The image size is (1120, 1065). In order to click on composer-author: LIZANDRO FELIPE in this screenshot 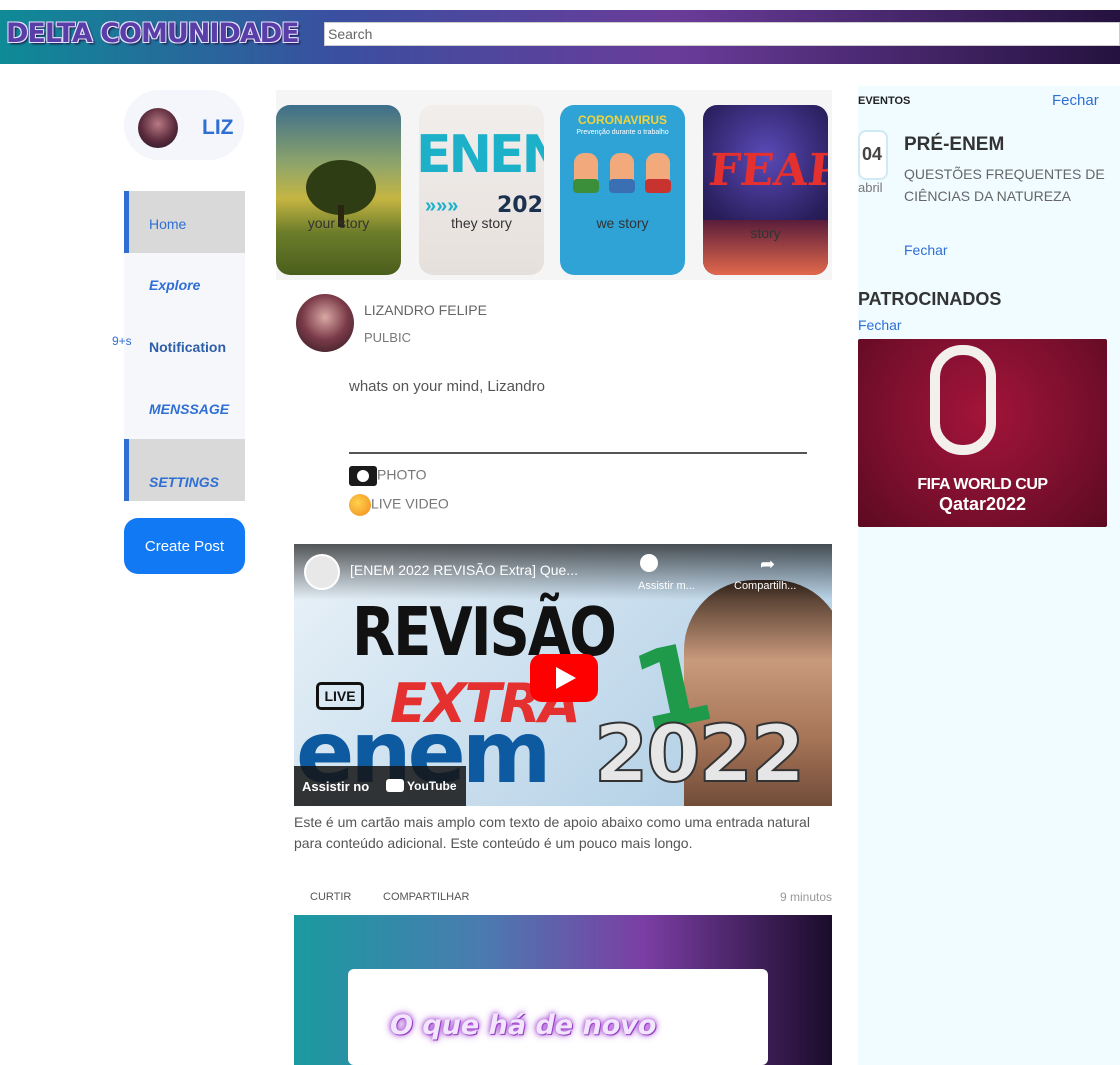, I will do `click(425, 310)`.